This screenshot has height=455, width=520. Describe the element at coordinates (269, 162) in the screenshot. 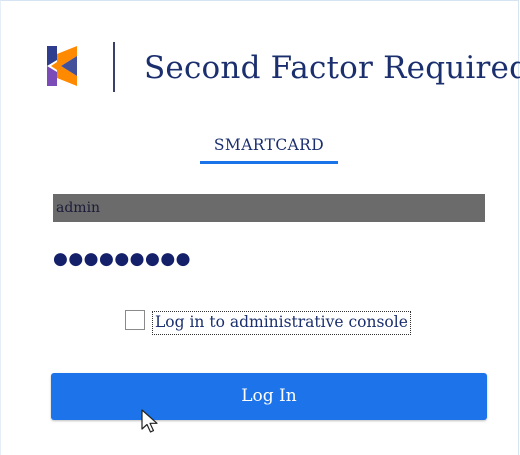

I see `active-tab-indicator` at that location.